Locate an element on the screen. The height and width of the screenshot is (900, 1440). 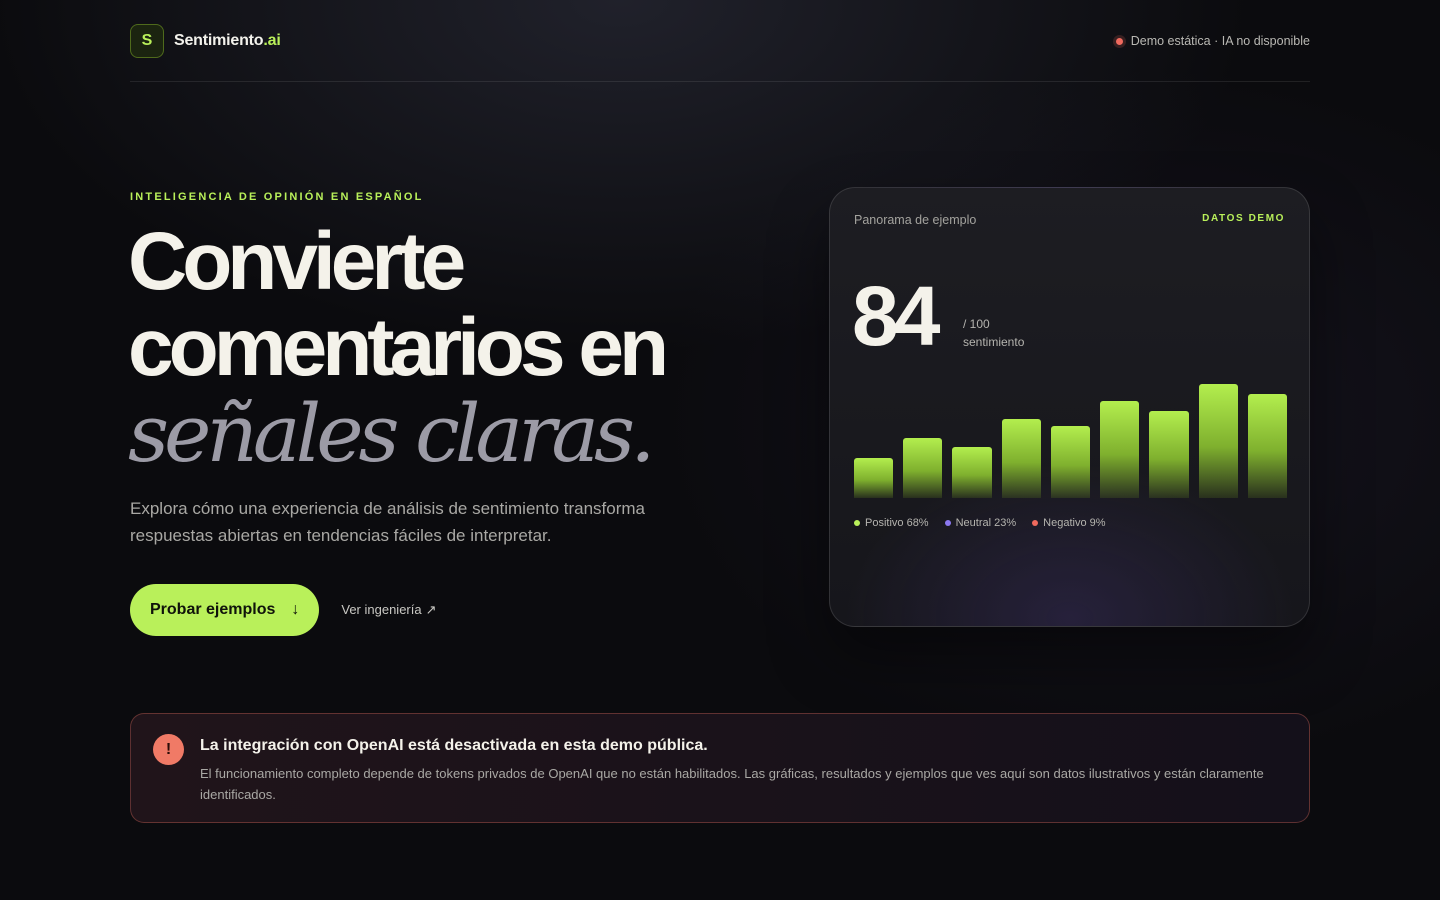
exclamation-icon: ! is located at coordinates (168, 749).